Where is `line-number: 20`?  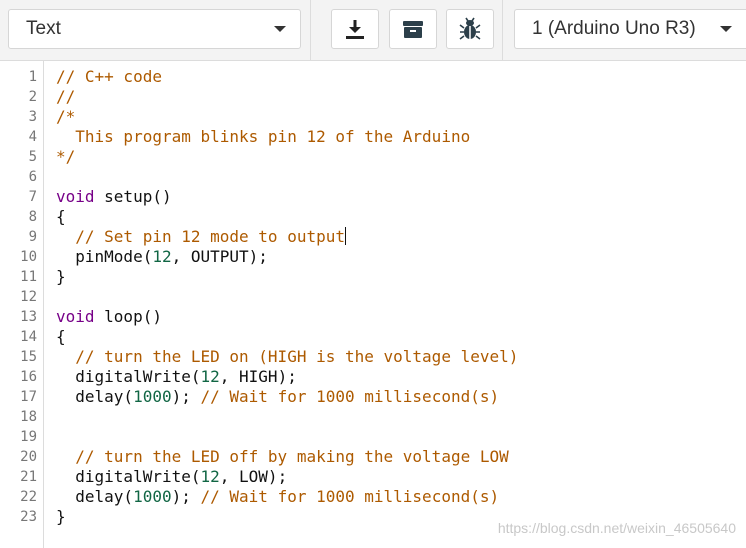
line-number: 20 is located at coordinates (28, 457).